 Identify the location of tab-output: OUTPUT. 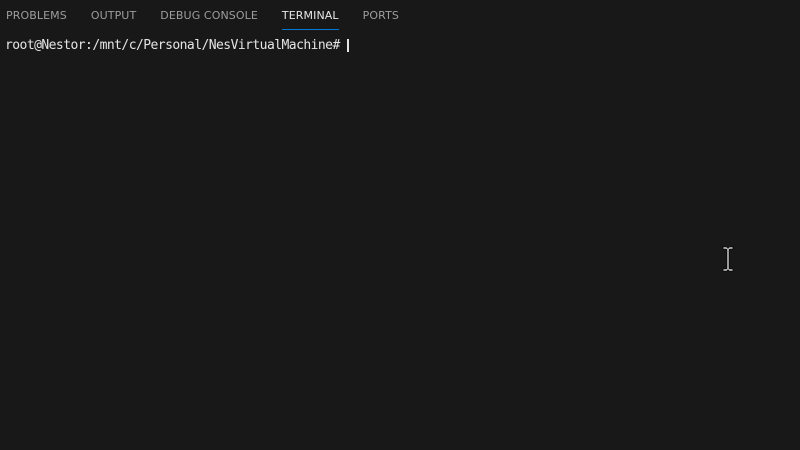
(113, 16).